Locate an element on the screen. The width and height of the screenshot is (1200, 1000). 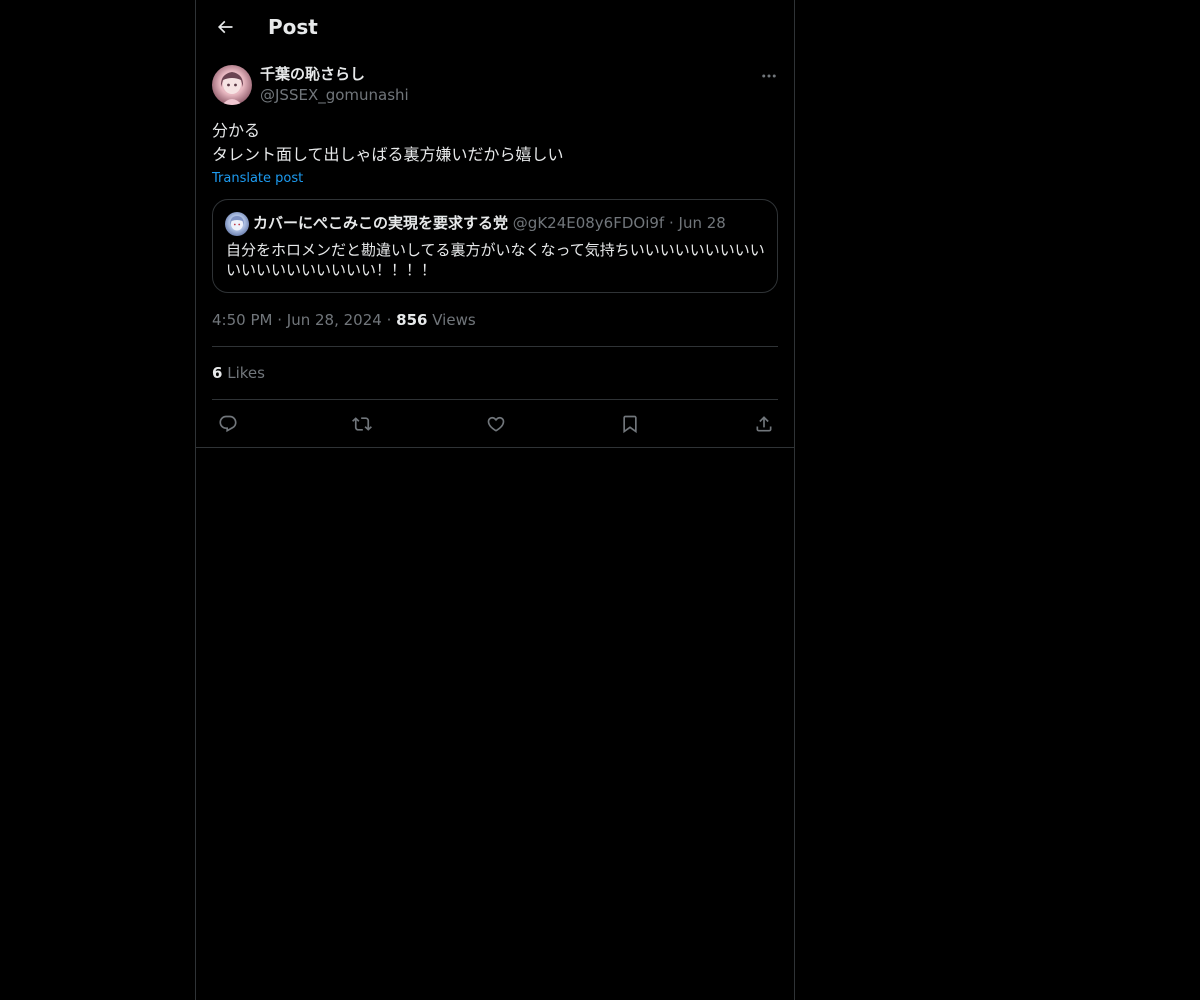
likes-label: Likes is located at coordinates (246, 373).